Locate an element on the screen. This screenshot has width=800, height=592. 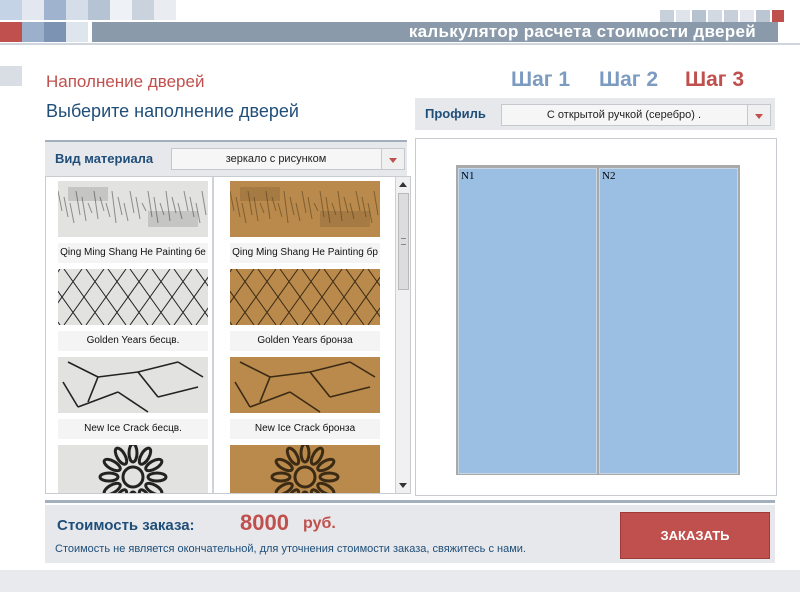
material-label: Вид материала is located at coordinates (104, 158).